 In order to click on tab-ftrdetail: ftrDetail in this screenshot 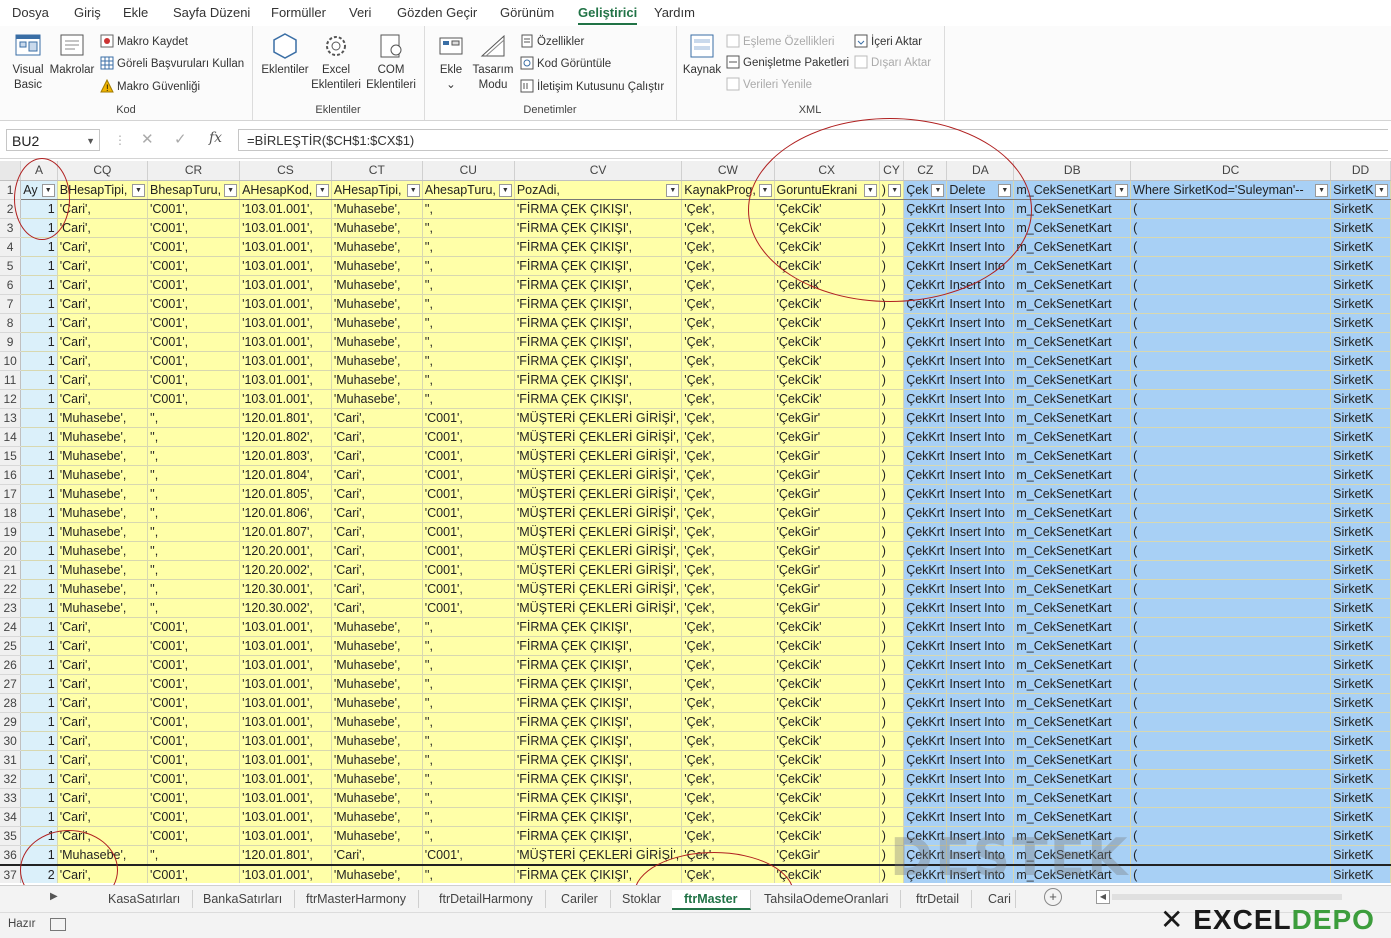, I will do `click(938, 899)`.